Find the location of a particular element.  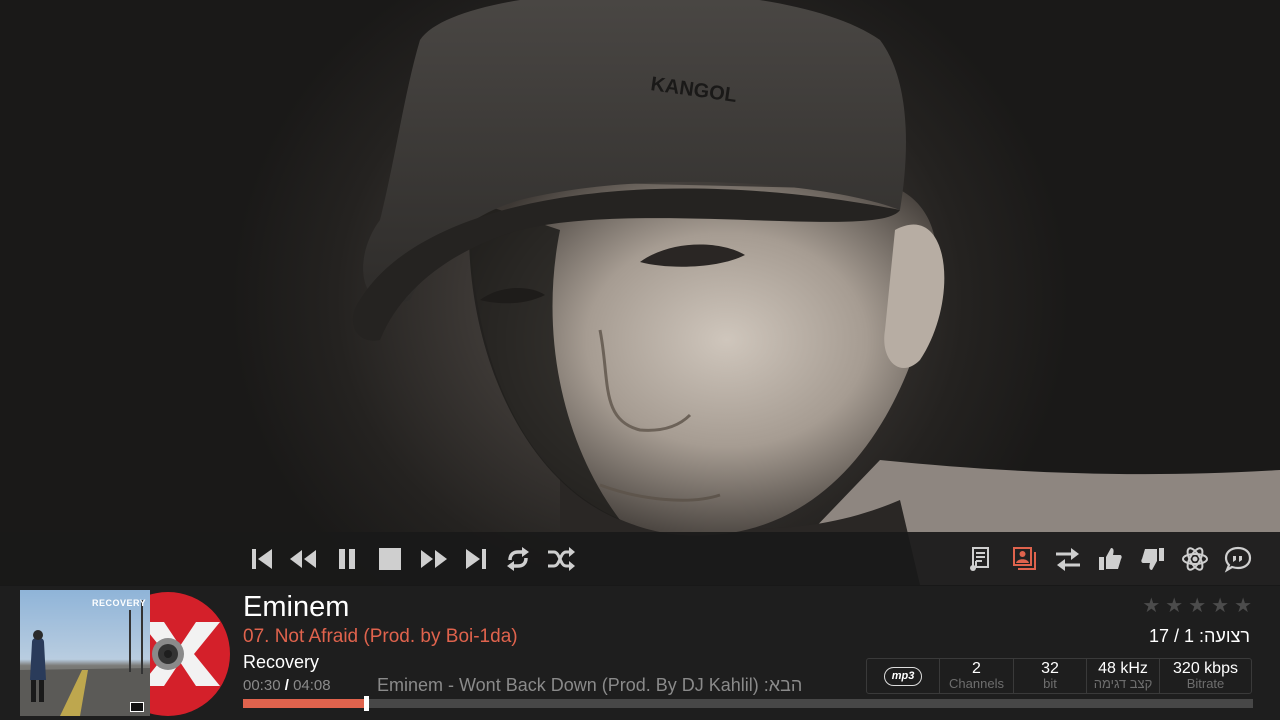

thumbs-down-icon is located at coordinates (1153, 559).